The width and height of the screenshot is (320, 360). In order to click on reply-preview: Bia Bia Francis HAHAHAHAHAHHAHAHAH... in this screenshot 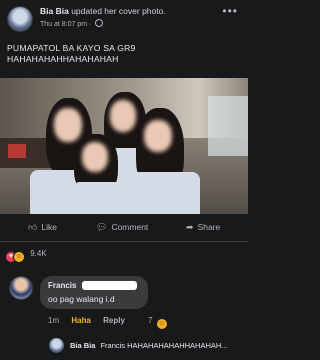, I will do `click(156, 345)`.